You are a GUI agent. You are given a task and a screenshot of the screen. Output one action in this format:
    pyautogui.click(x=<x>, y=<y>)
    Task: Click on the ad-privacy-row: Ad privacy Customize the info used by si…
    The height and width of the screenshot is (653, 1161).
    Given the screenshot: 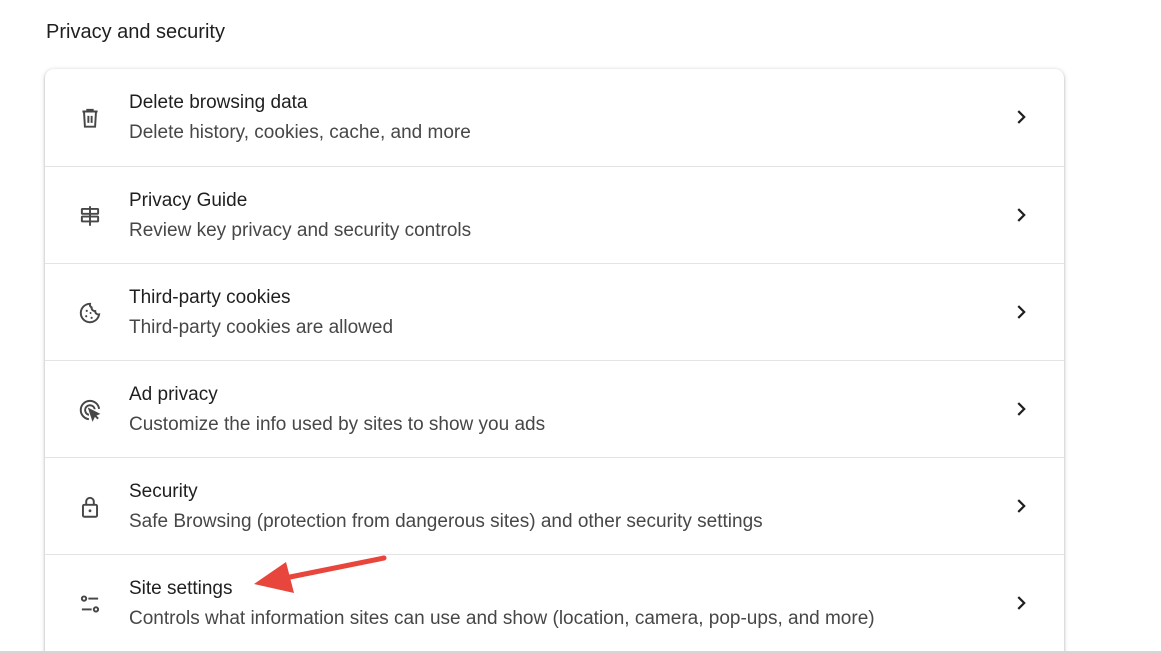 What is the action you would take?
    pyautogui.click(x=554, y=408)
    